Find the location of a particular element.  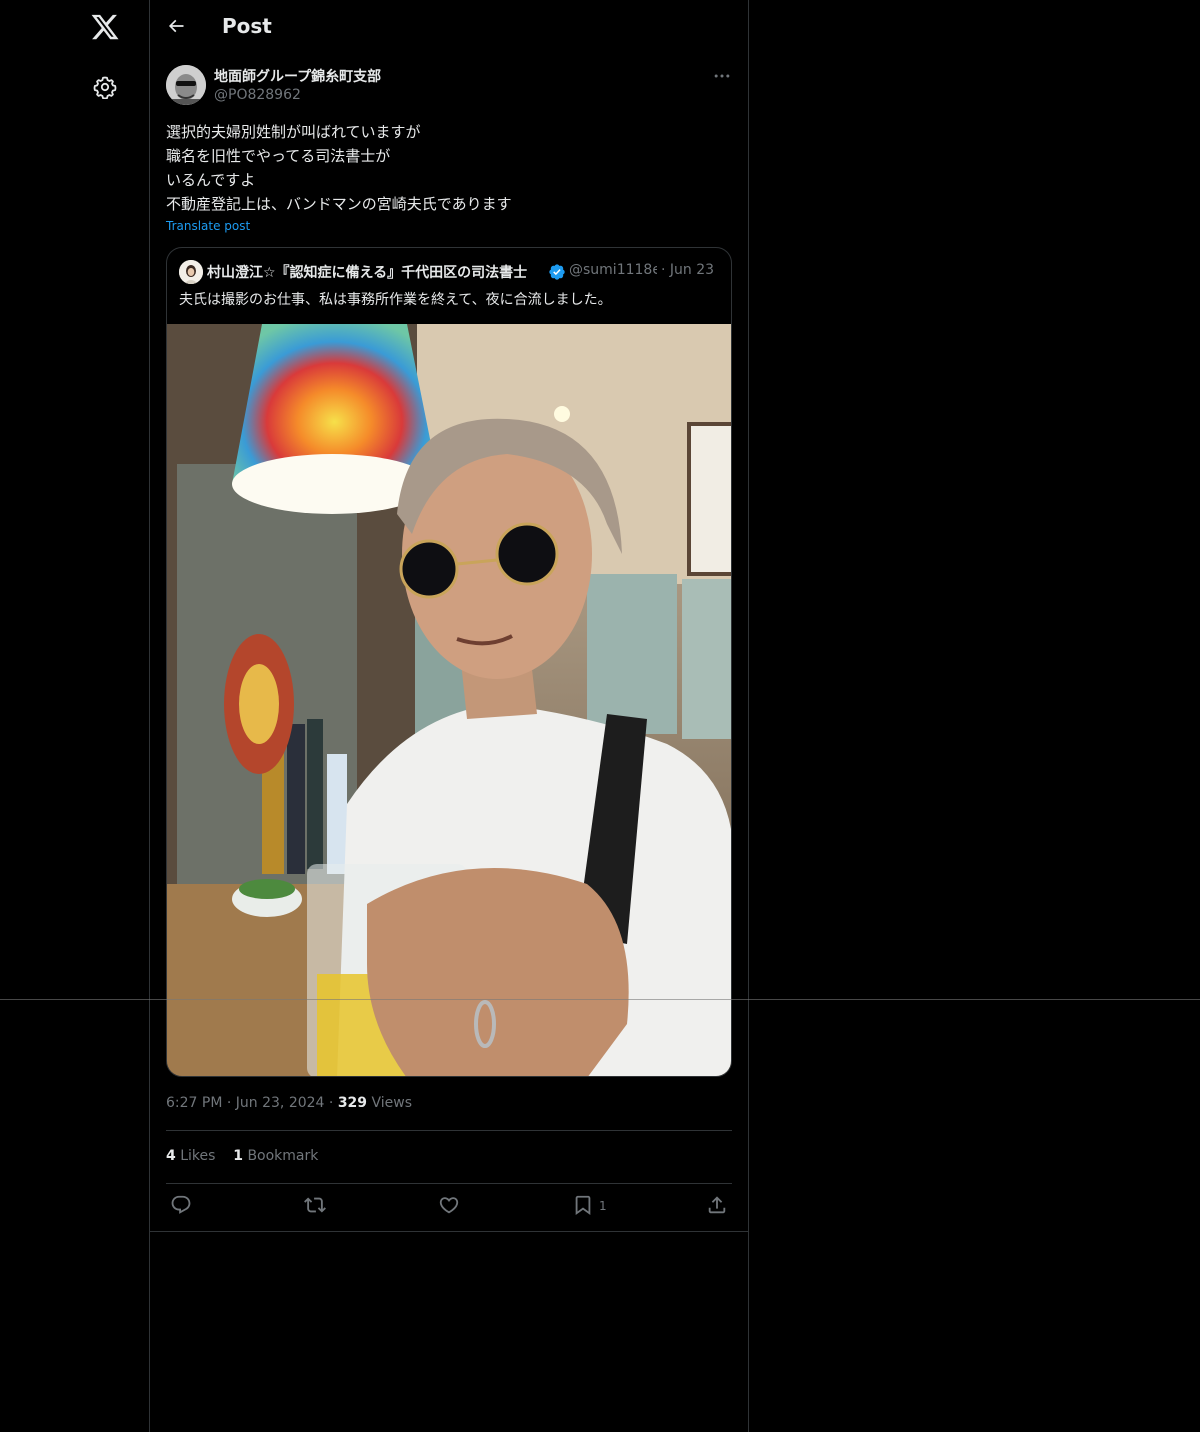

retweet-icon is located at coordinates (315, 1205).